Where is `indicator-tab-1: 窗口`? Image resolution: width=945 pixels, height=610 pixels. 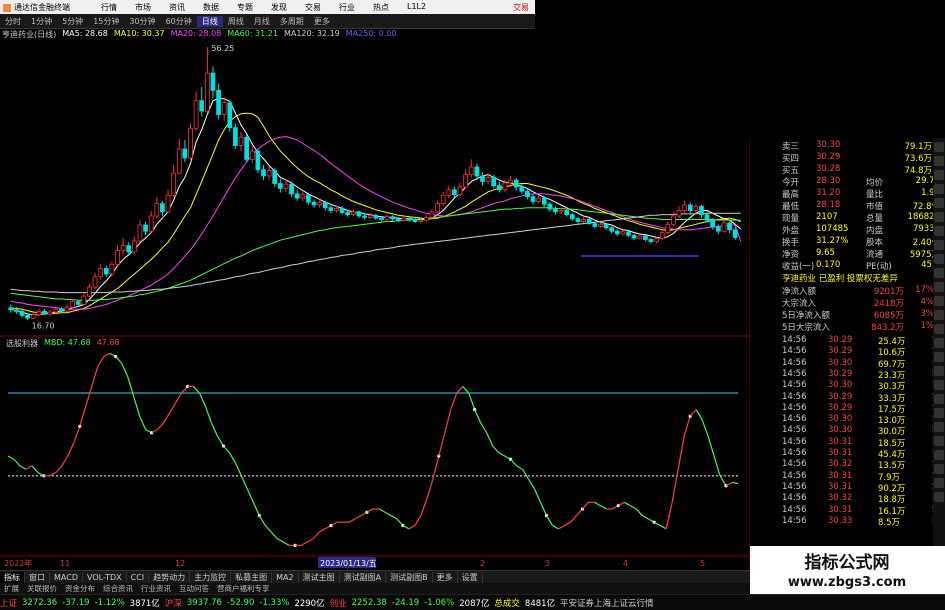 indicator-tab-1: 窗口 is located at coordinates (37, 577).